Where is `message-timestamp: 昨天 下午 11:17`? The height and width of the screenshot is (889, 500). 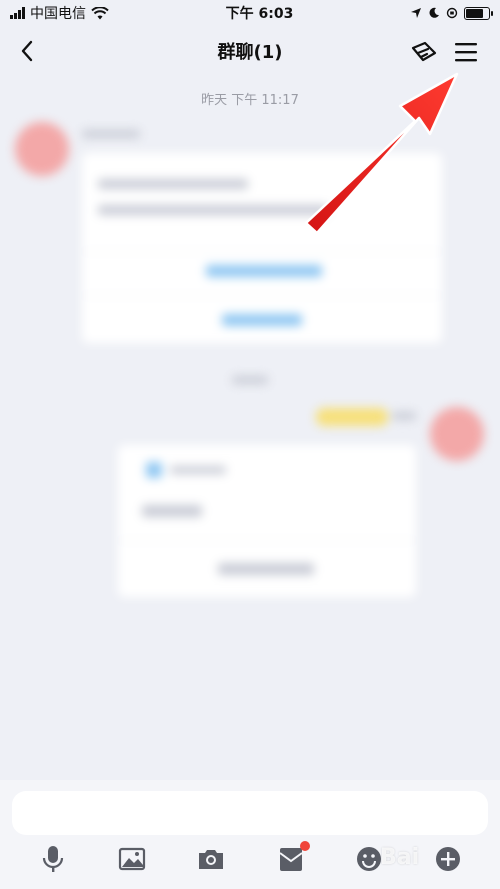 message-timestamp: 昨天 下午 11:17 is located at coordinates (250, 100).